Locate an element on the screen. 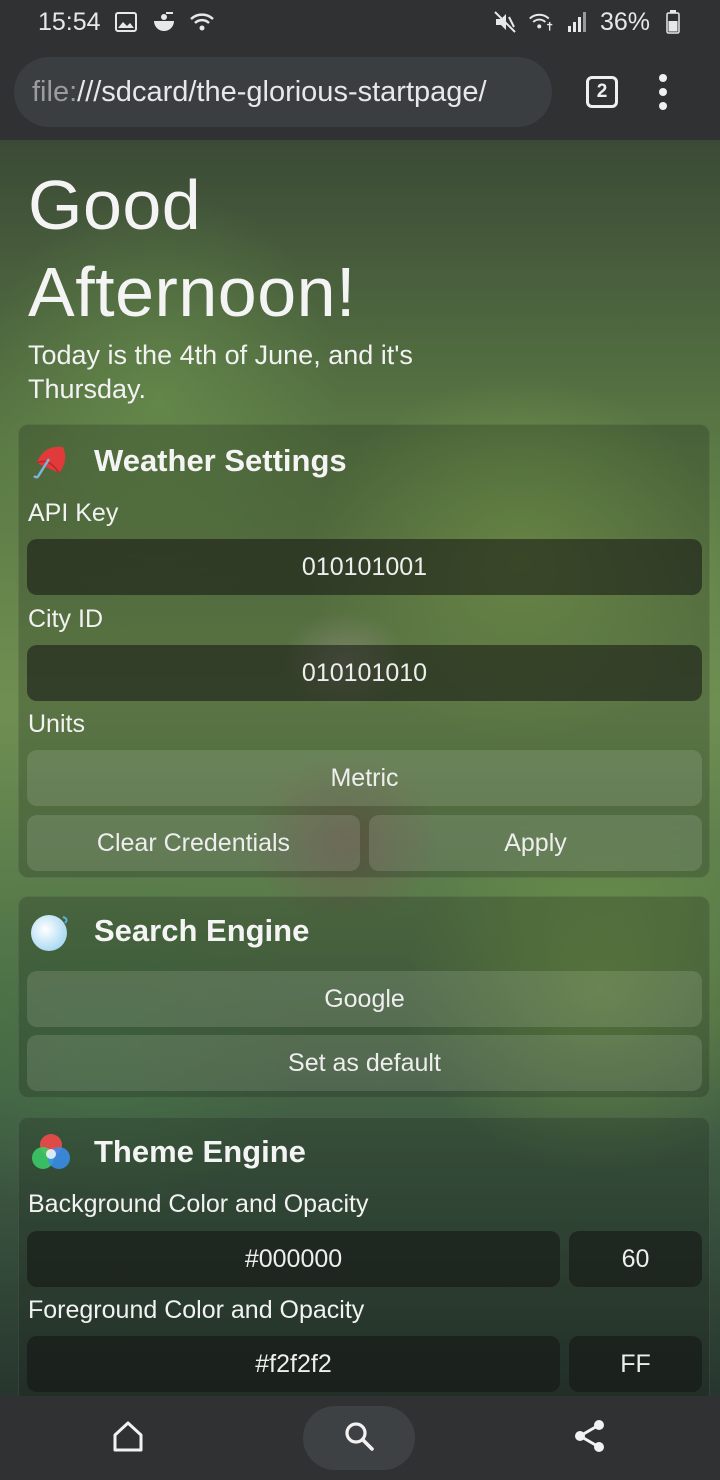  signal-icon is located at coordinates (577, 22).